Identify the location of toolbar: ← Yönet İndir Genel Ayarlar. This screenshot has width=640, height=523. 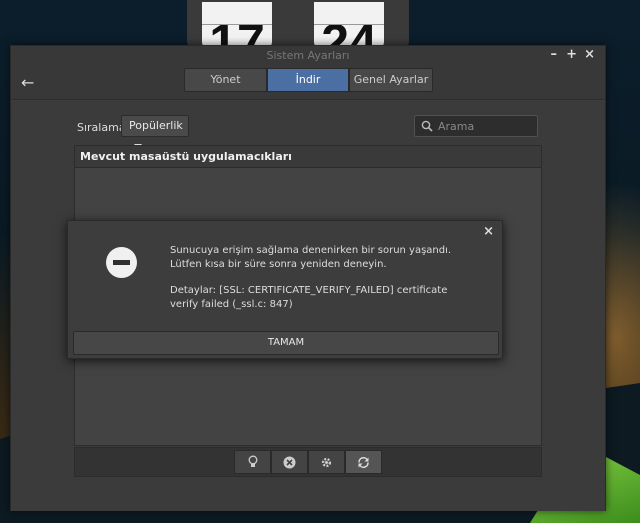
(308, 83).